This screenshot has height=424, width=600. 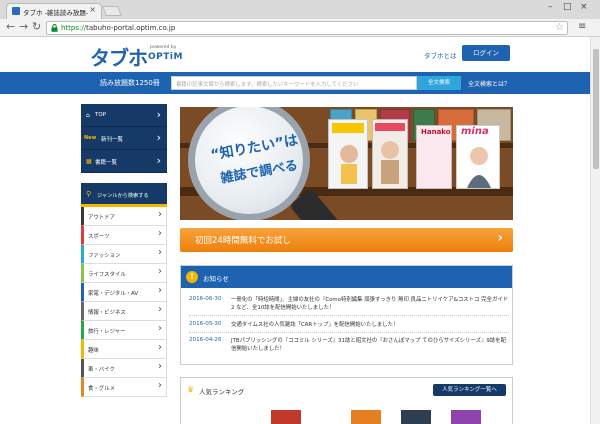 What do you see at coordinates (23, 26) in the screenshot?
I see `forward-arrow-icon: →` at bounding box center [23, 26].